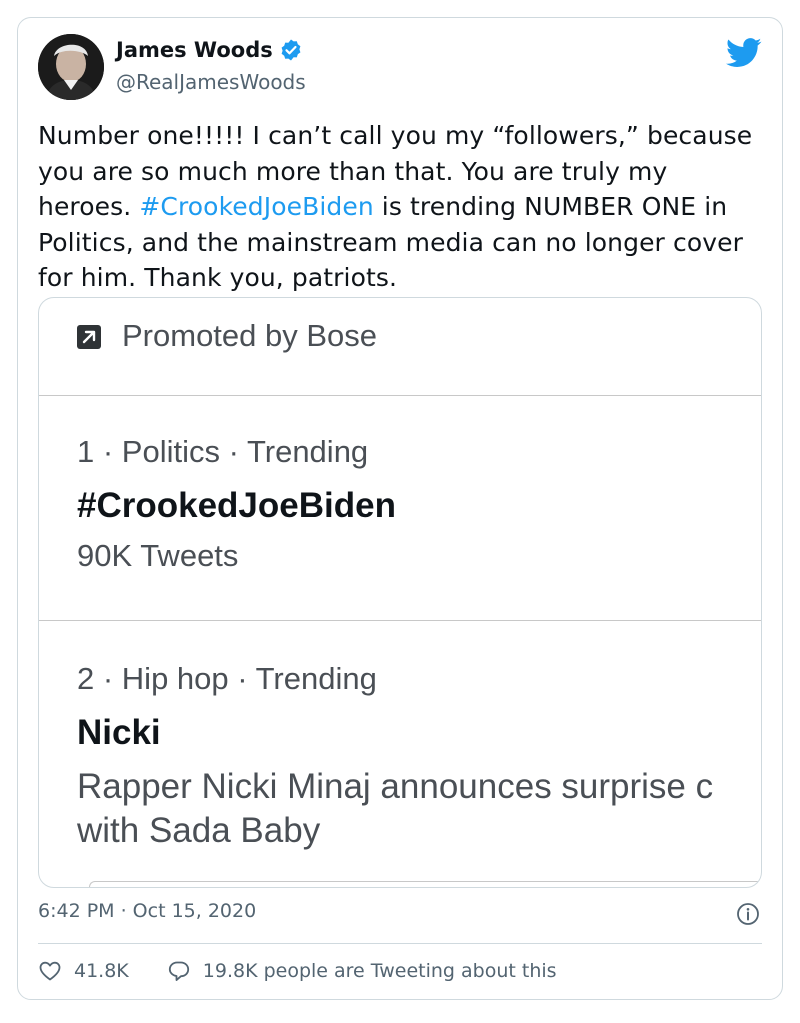 The height and width of the screenshot is (1023, 800). I want to click on trend-meta: 2 · Hip hop · Trending, so click(227, 678).